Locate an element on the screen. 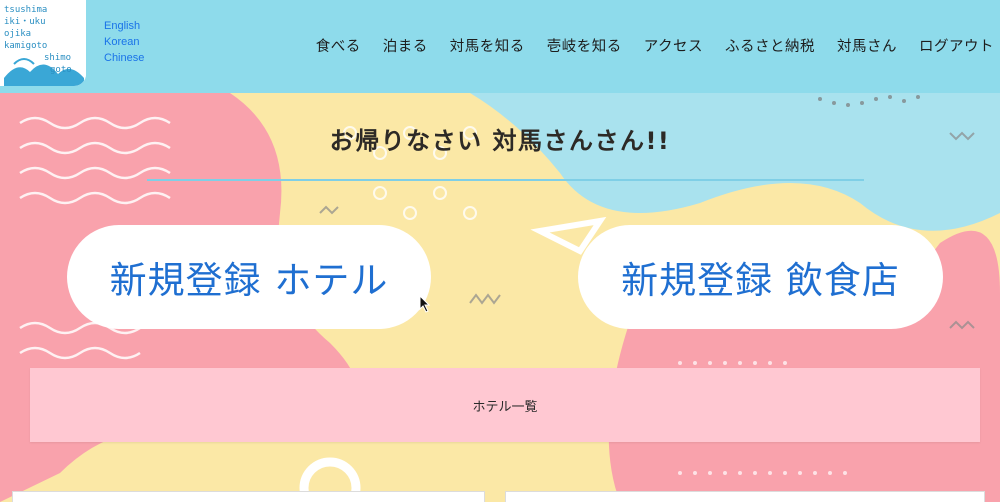 The image size is (1000, 502). nav-item-access: アクセス is located at coordinates (673, 45).